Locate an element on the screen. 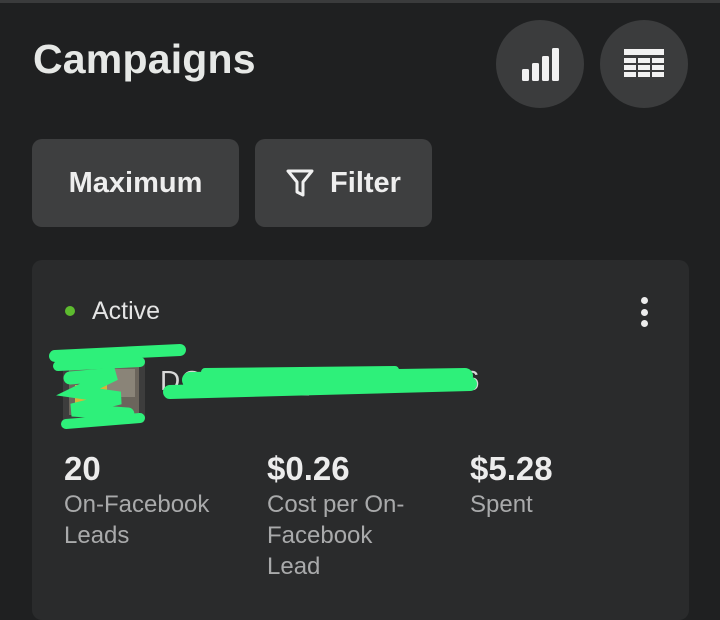 This screenshot has height=620, width=720. table-icon is located at coordinates (644, 63).